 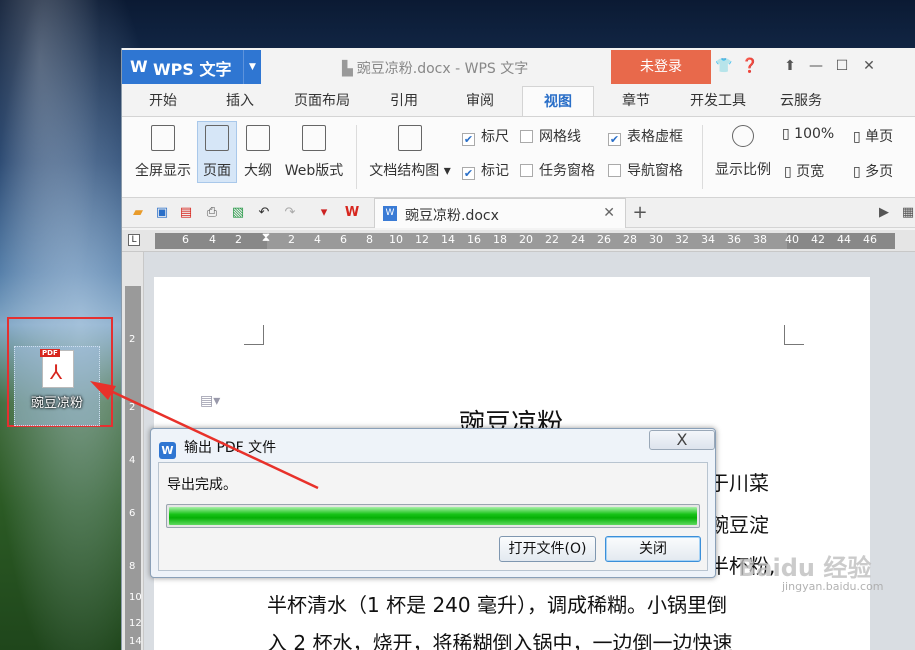 I want to click on dialog-body: 导出完成。 打开文件(O) 关闭, so click(x=433, y=516).